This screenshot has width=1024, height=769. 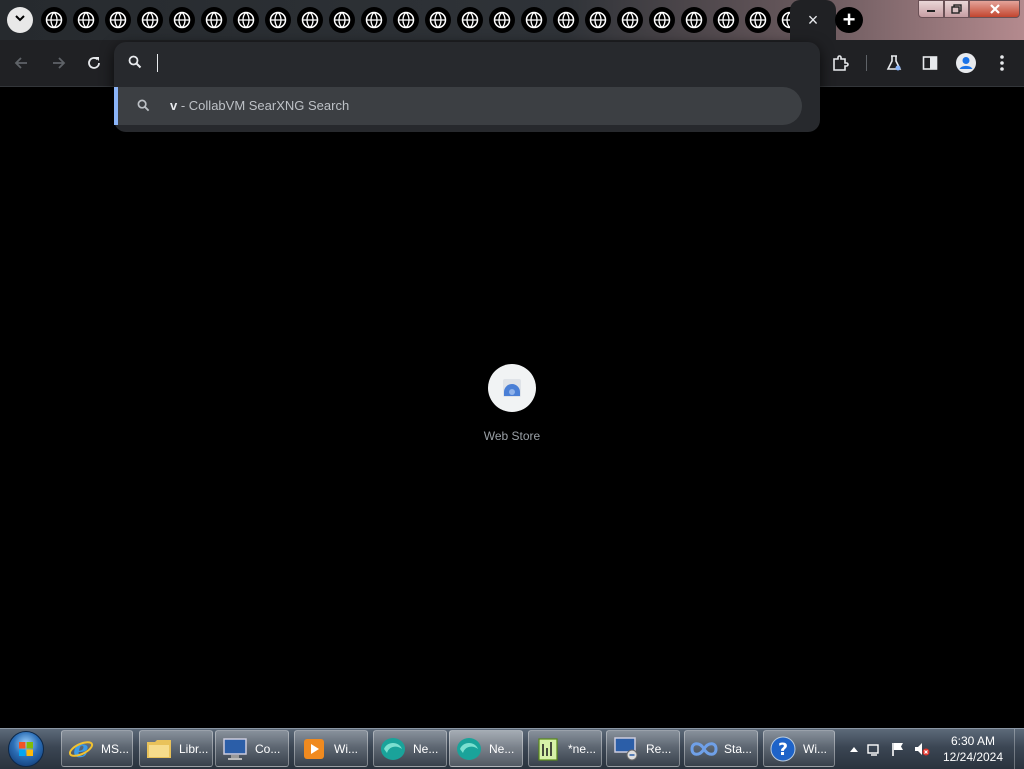 I want to click on computer-icon, so click(x=235, y=749).